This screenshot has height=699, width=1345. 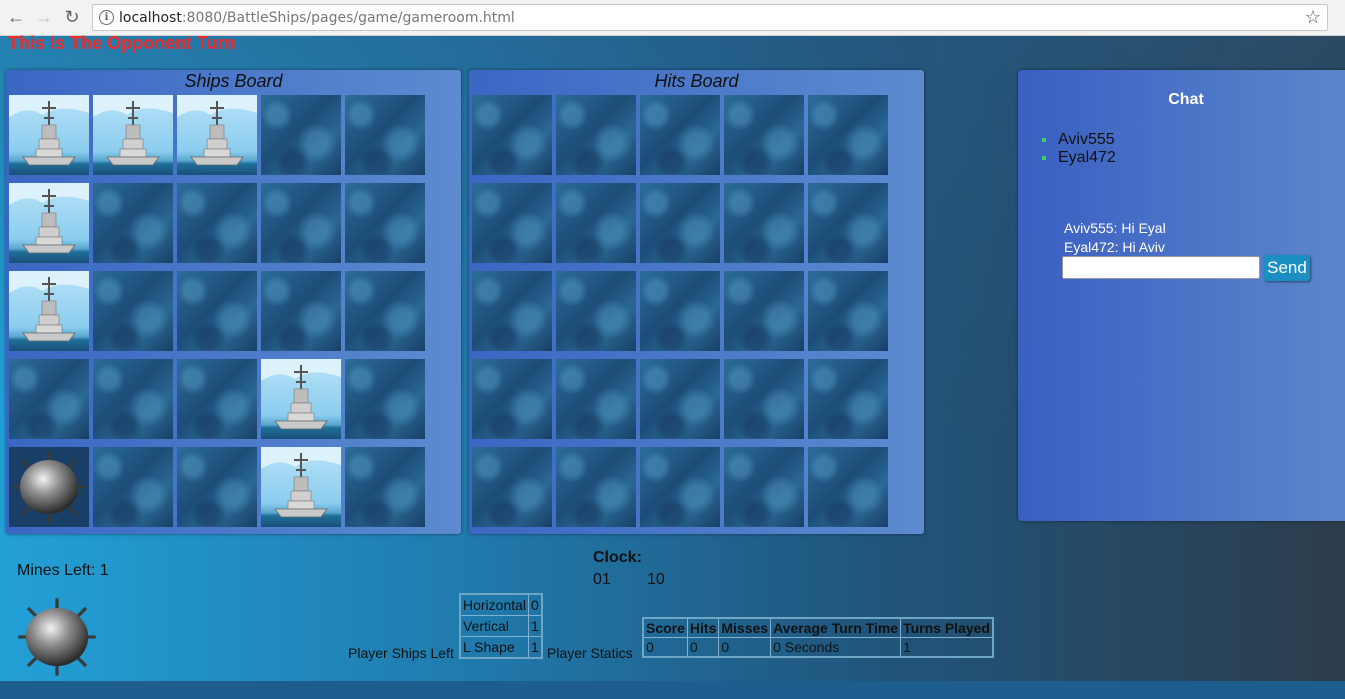 I want to click on sea-mine-icon, so click(x=49, y=487).